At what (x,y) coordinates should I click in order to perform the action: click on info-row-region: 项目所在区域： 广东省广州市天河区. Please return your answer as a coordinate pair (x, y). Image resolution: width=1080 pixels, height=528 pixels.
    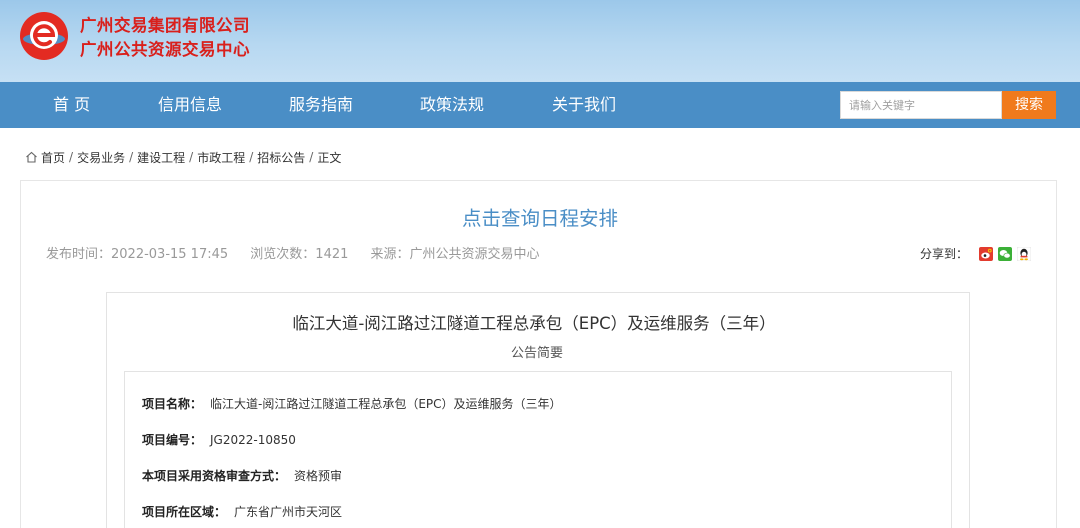
    Looking at the image, I should click on (242, 511).